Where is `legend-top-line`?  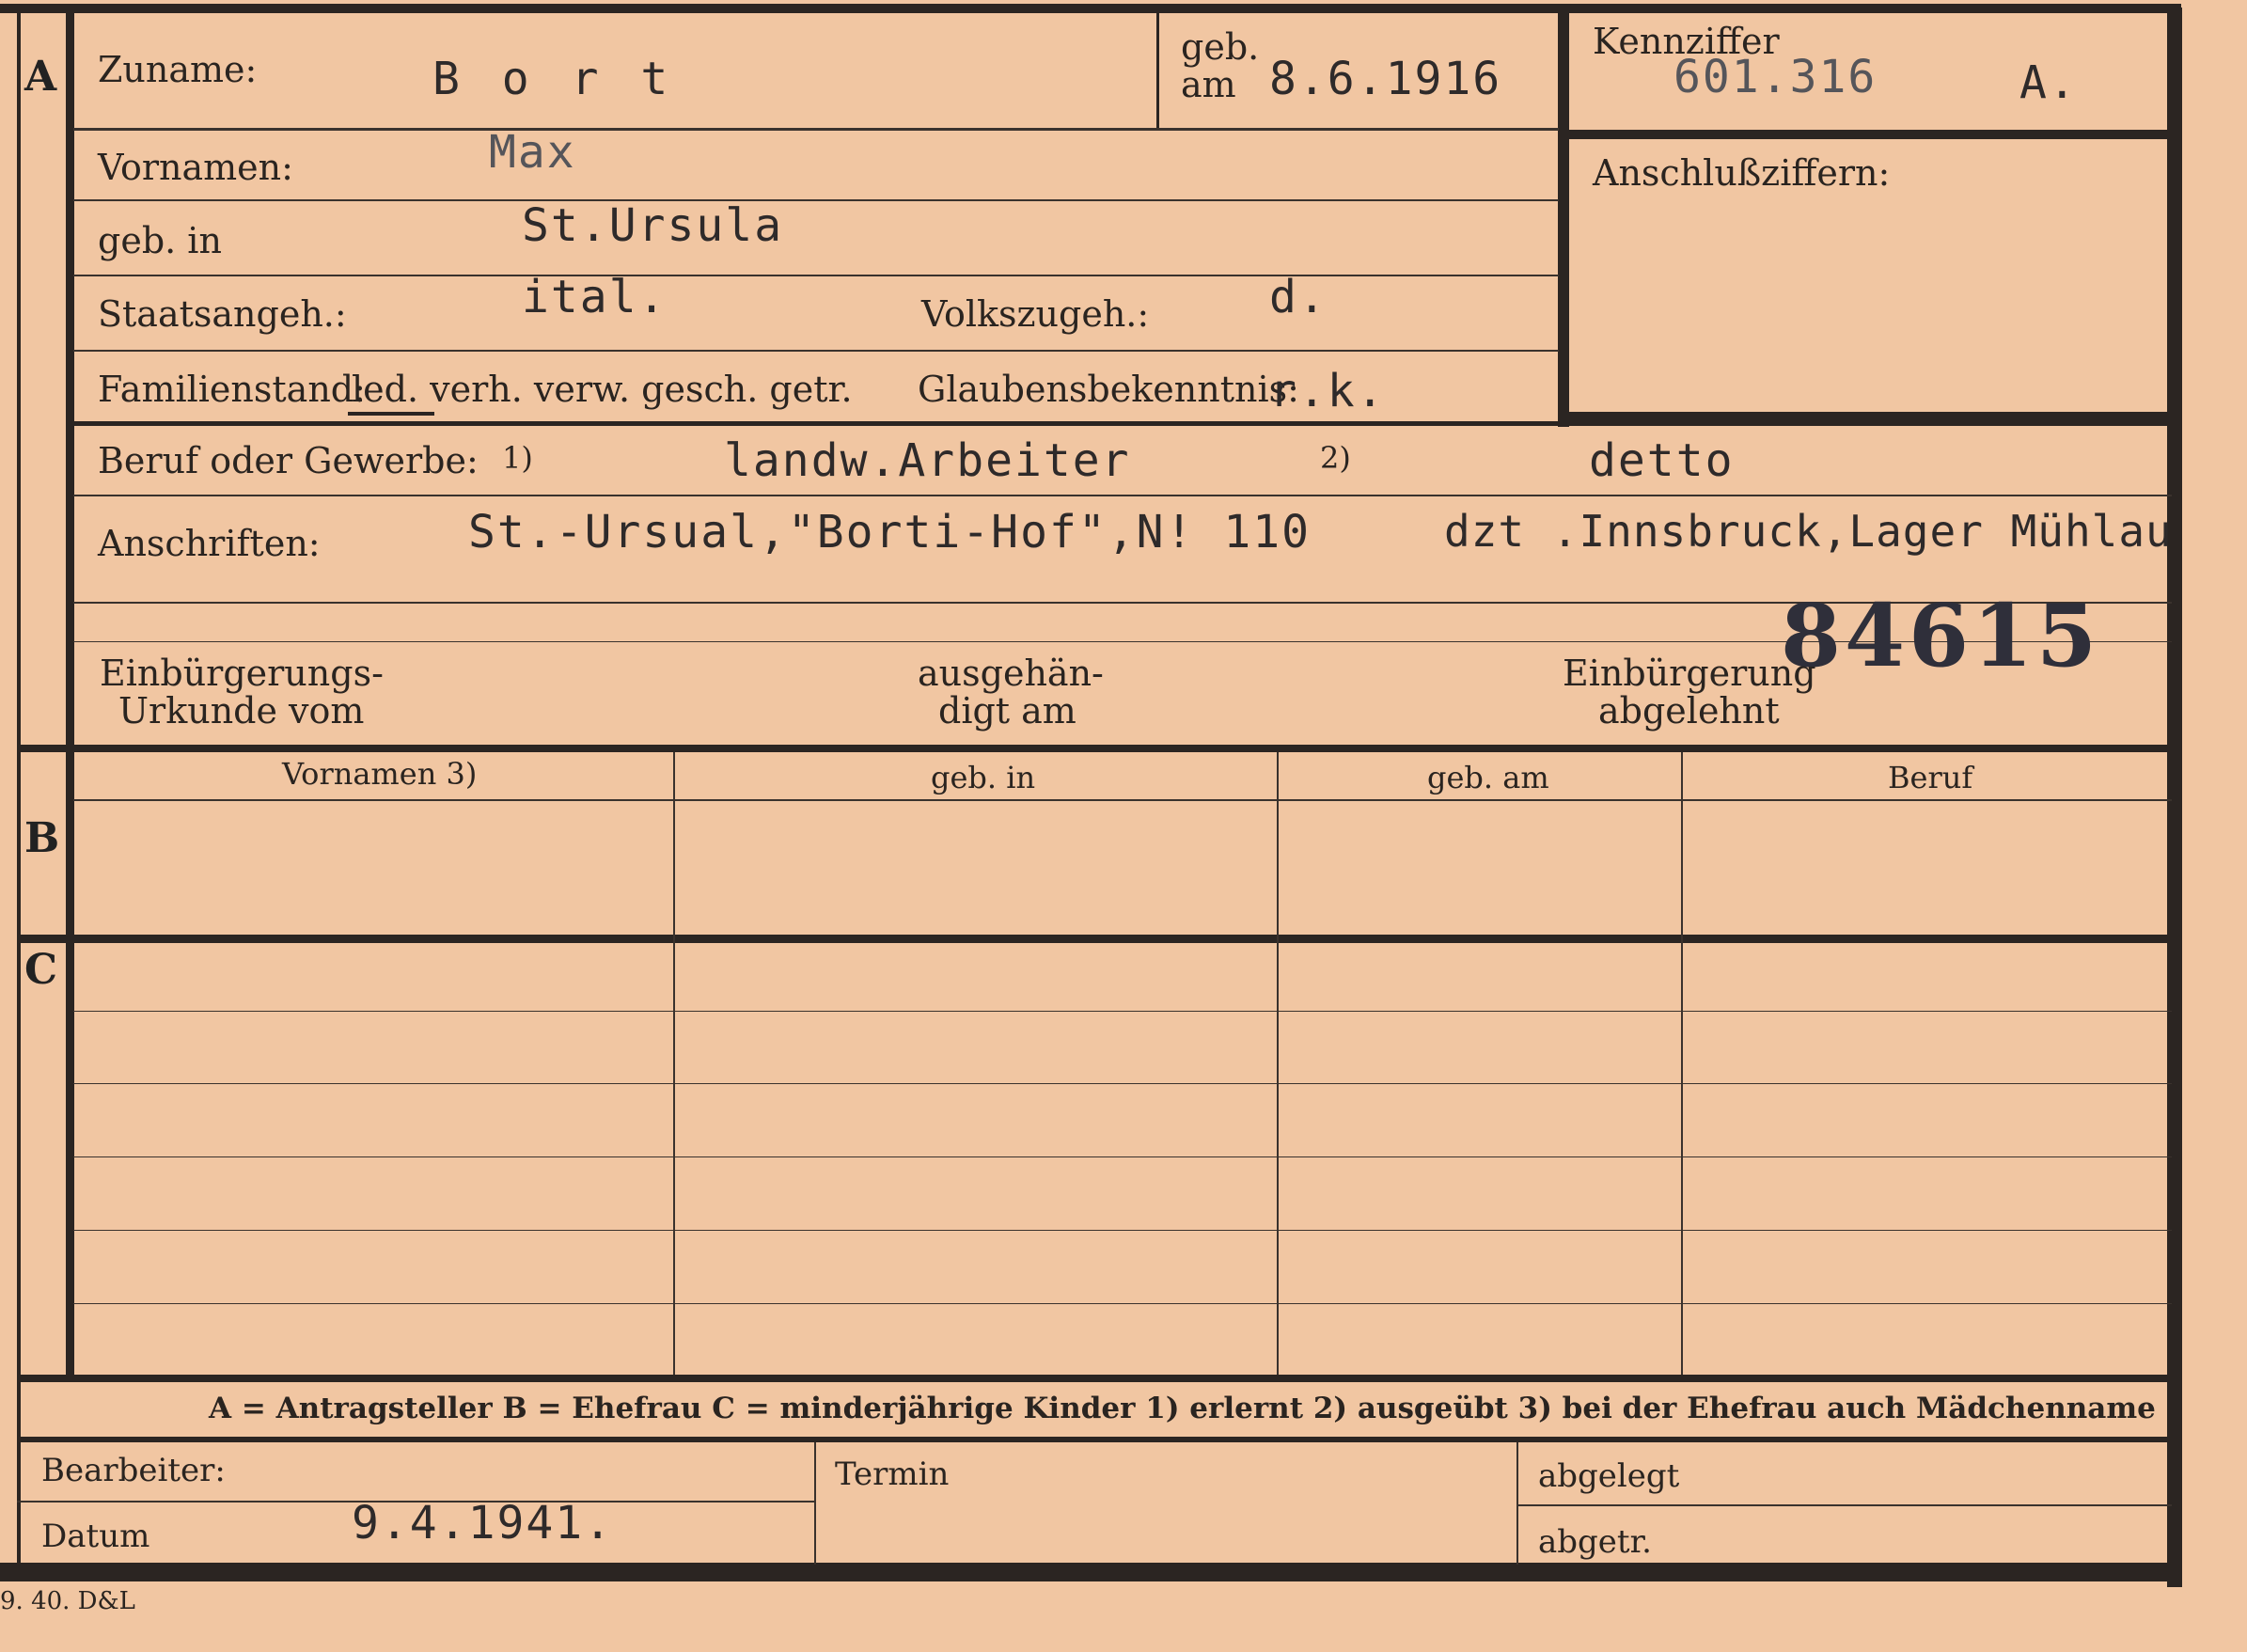 legend-top-line is located at coordinates (1094, 1379).